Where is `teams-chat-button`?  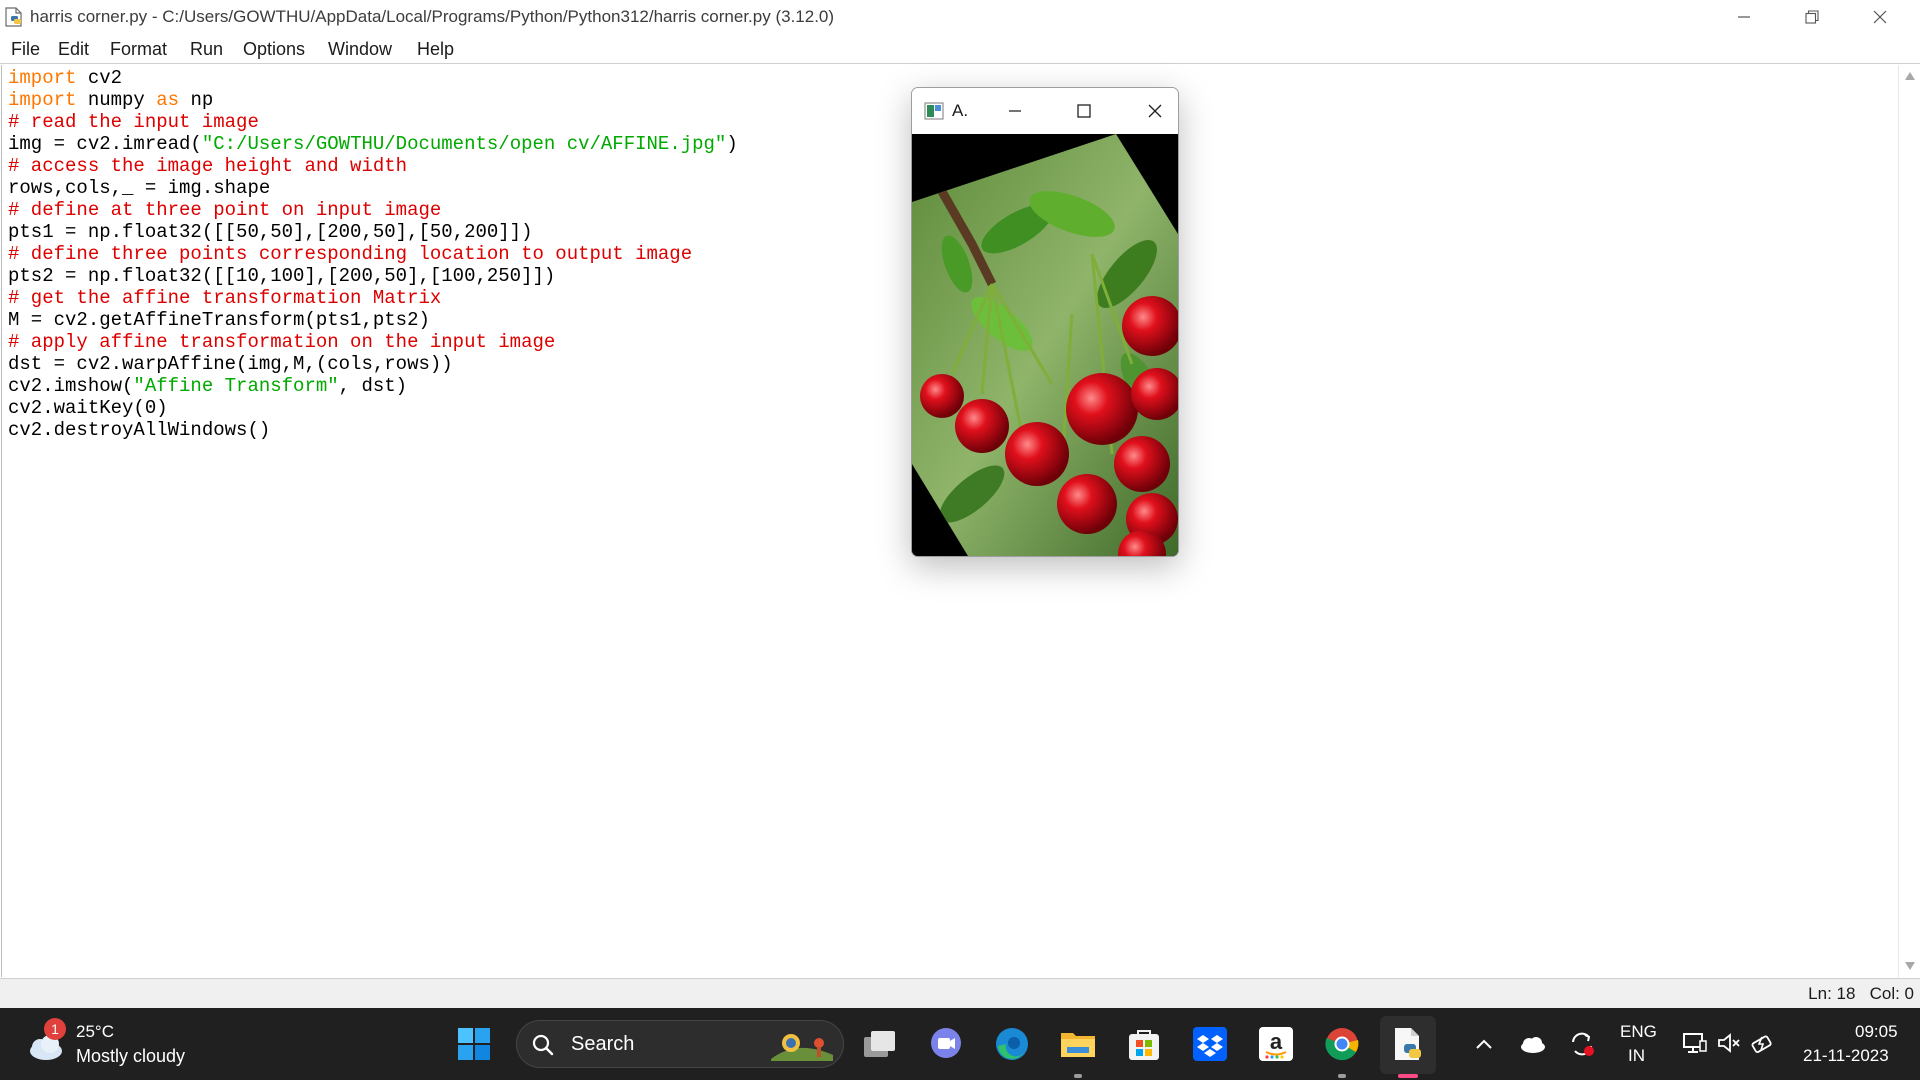
teams-chat-button is located at coordinates (946, 1044).